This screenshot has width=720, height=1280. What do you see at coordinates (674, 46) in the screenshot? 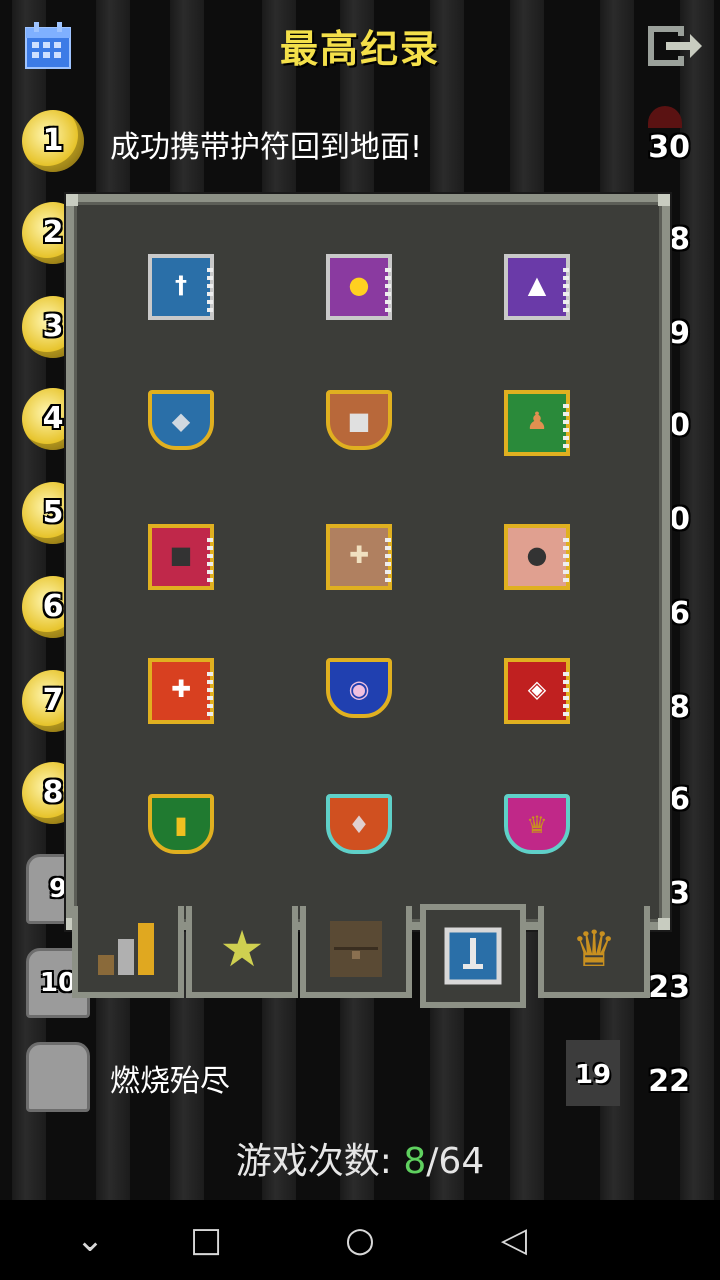
I see `exit-icon` at bounding box center [674, 46].